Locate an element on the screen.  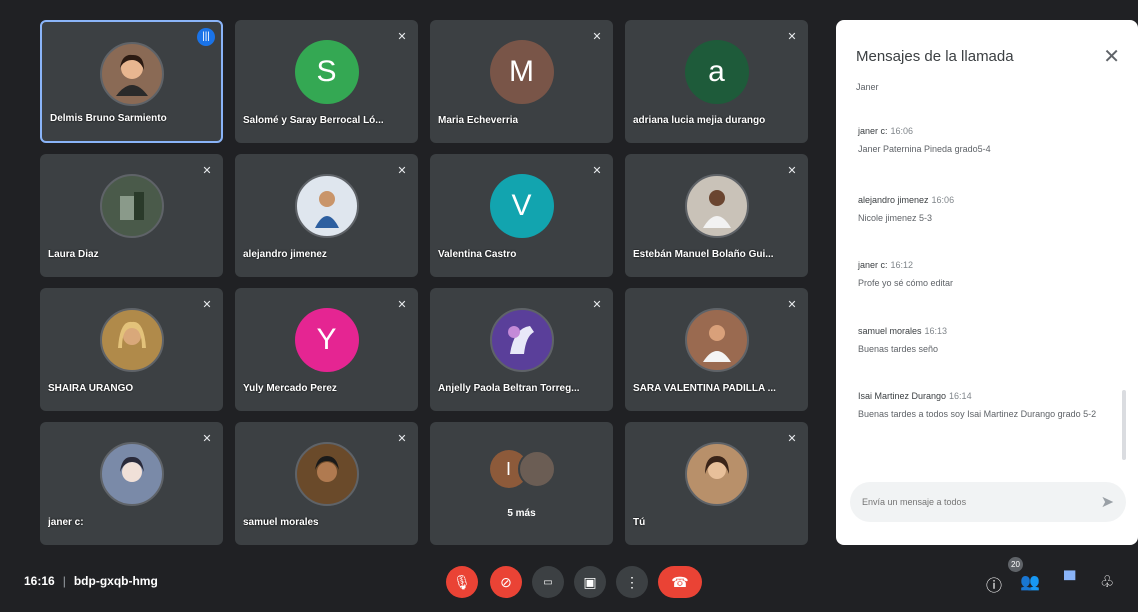
camera-toggle-button: ⊘ is located at coordinates (506, 582).